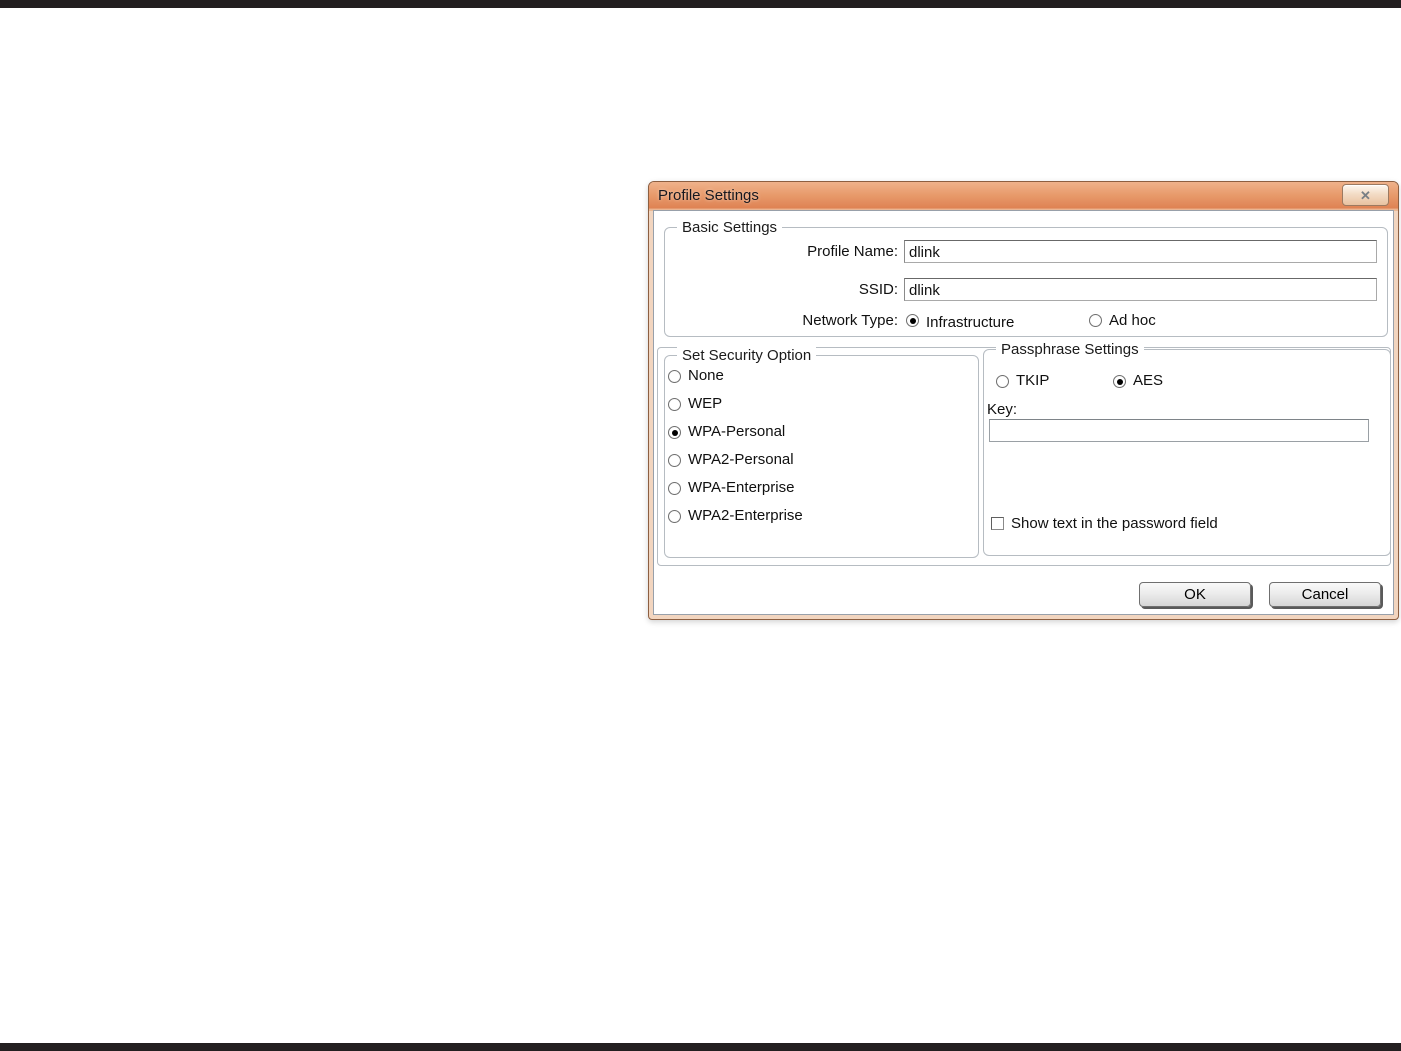 The image size is (1401, 1051). I want to click on page-bottom-rule, so click(700, 1047).